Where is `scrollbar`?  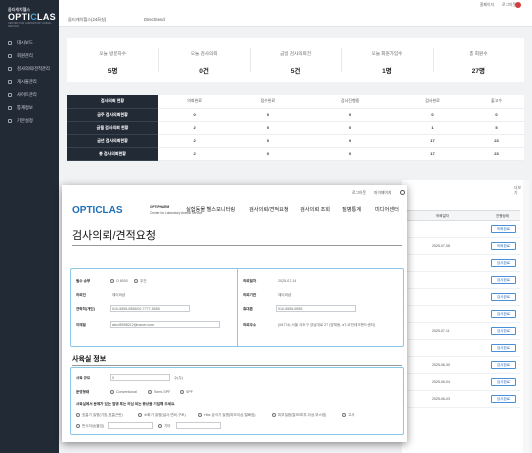 scrollbar is located at coordinates (526, 316).